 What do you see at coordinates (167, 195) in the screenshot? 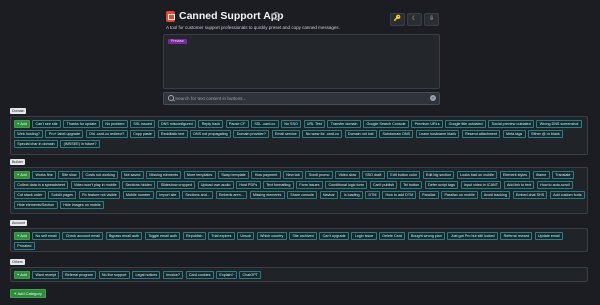
I see `canned-message-button: Import site` at bounding box center [167, 195].